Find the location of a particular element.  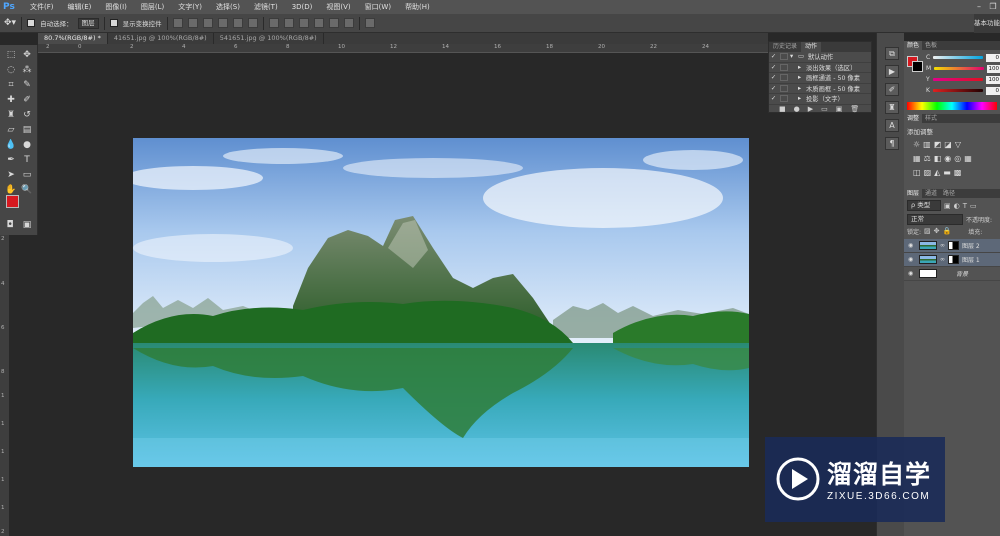

new-set-icon: ▭ is located at coordinates (824, 109).